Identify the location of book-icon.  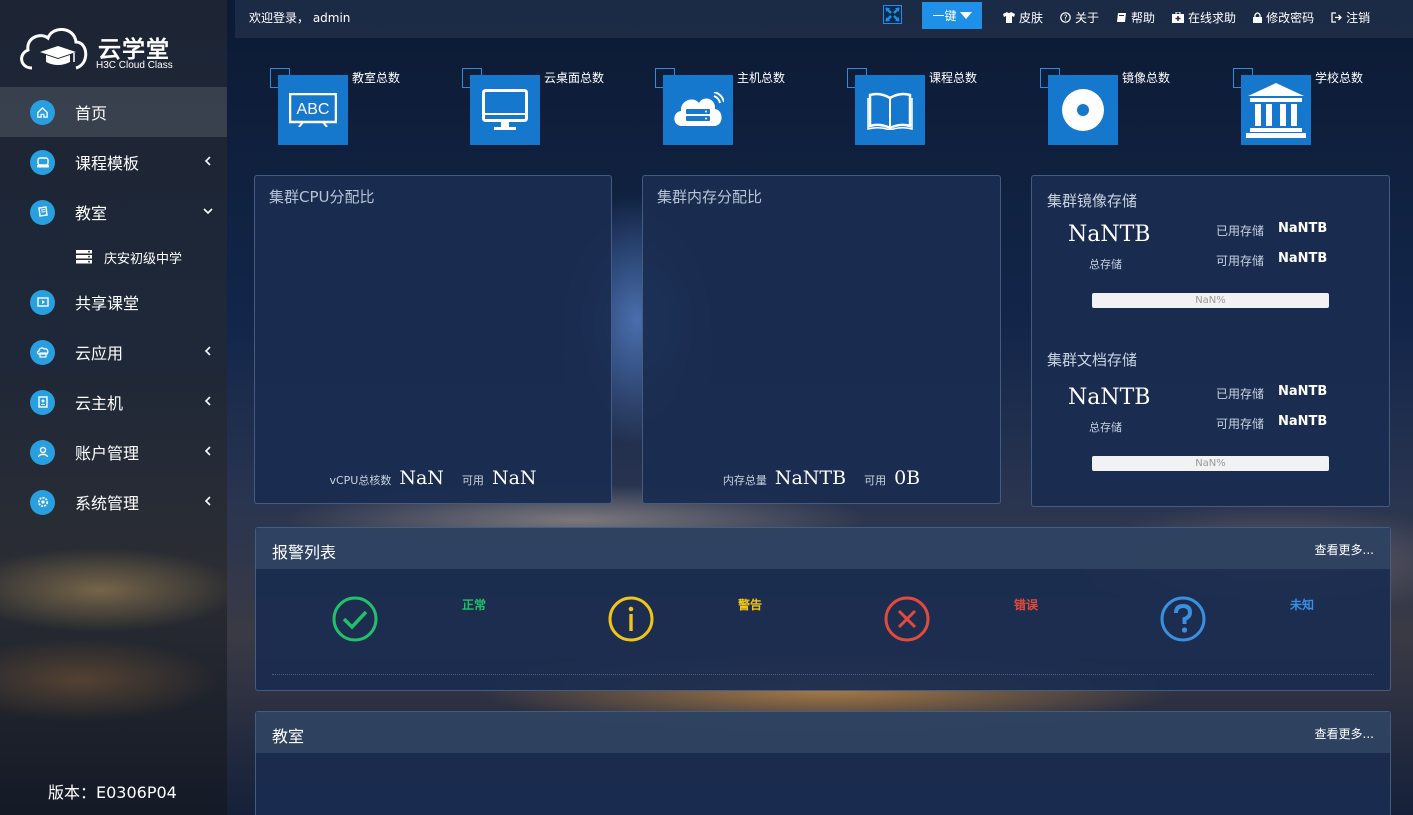
(1122, 17).